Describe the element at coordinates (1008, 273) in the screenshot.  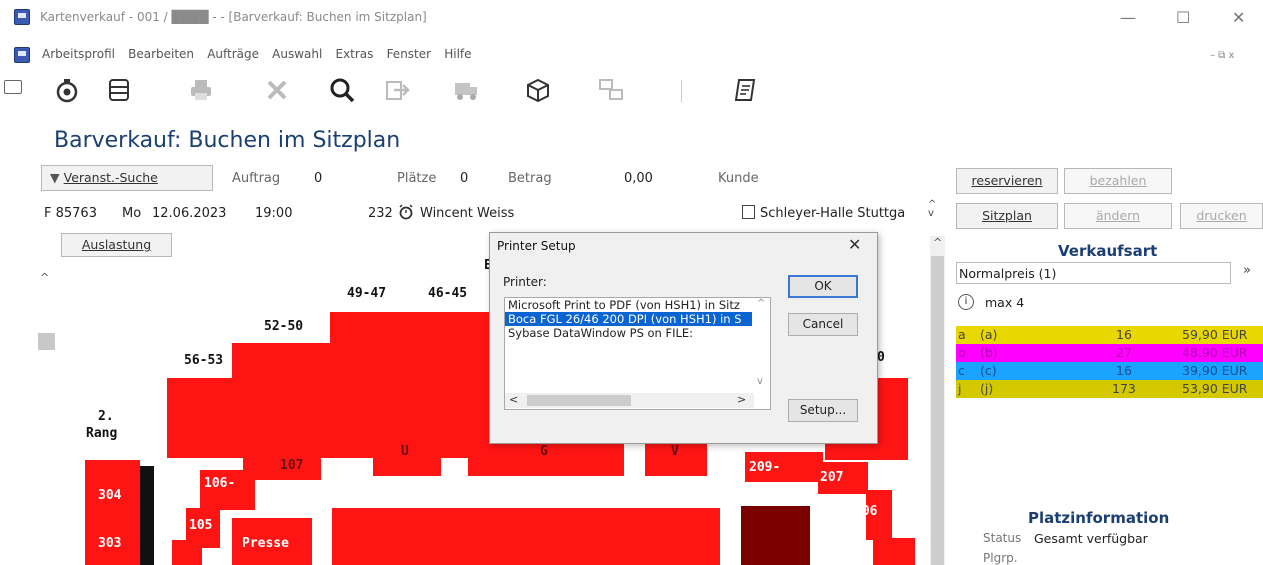
I see `verkaufsart-value: Normalpreis (1)` at that location.